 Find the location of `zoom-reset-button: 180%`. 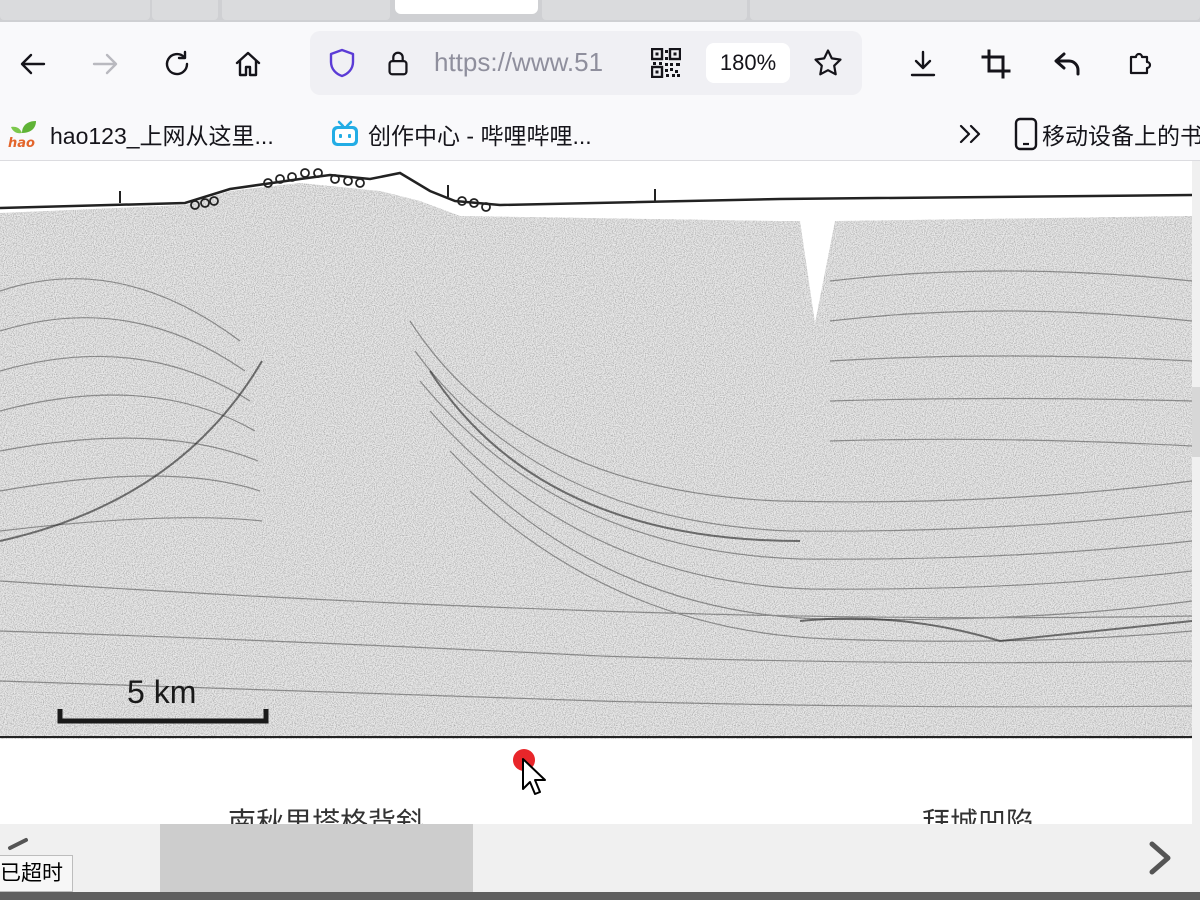

zoom-reset-button: 180% is located at coordinates (748, 63).